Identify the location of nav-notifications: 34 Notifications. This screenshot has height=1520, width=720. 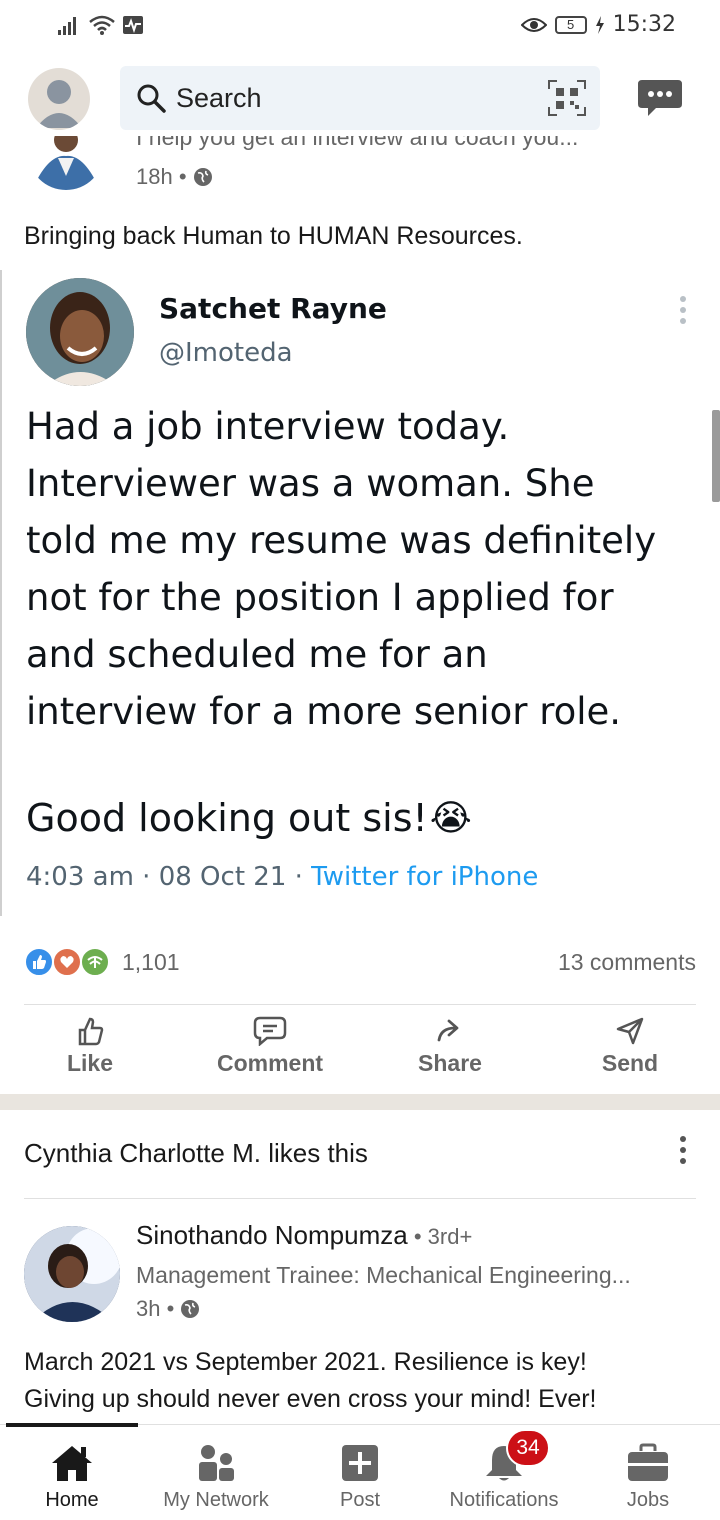
(504, 1472).